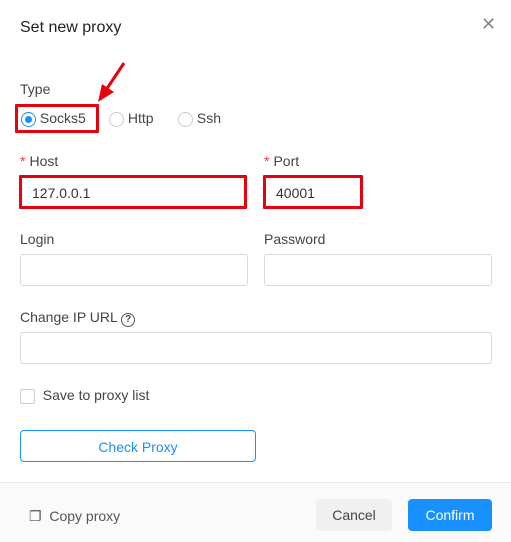  Describe the element at coordinates (112, 82) in the screenshot. I see `annotation-arrow-icon` at that location.